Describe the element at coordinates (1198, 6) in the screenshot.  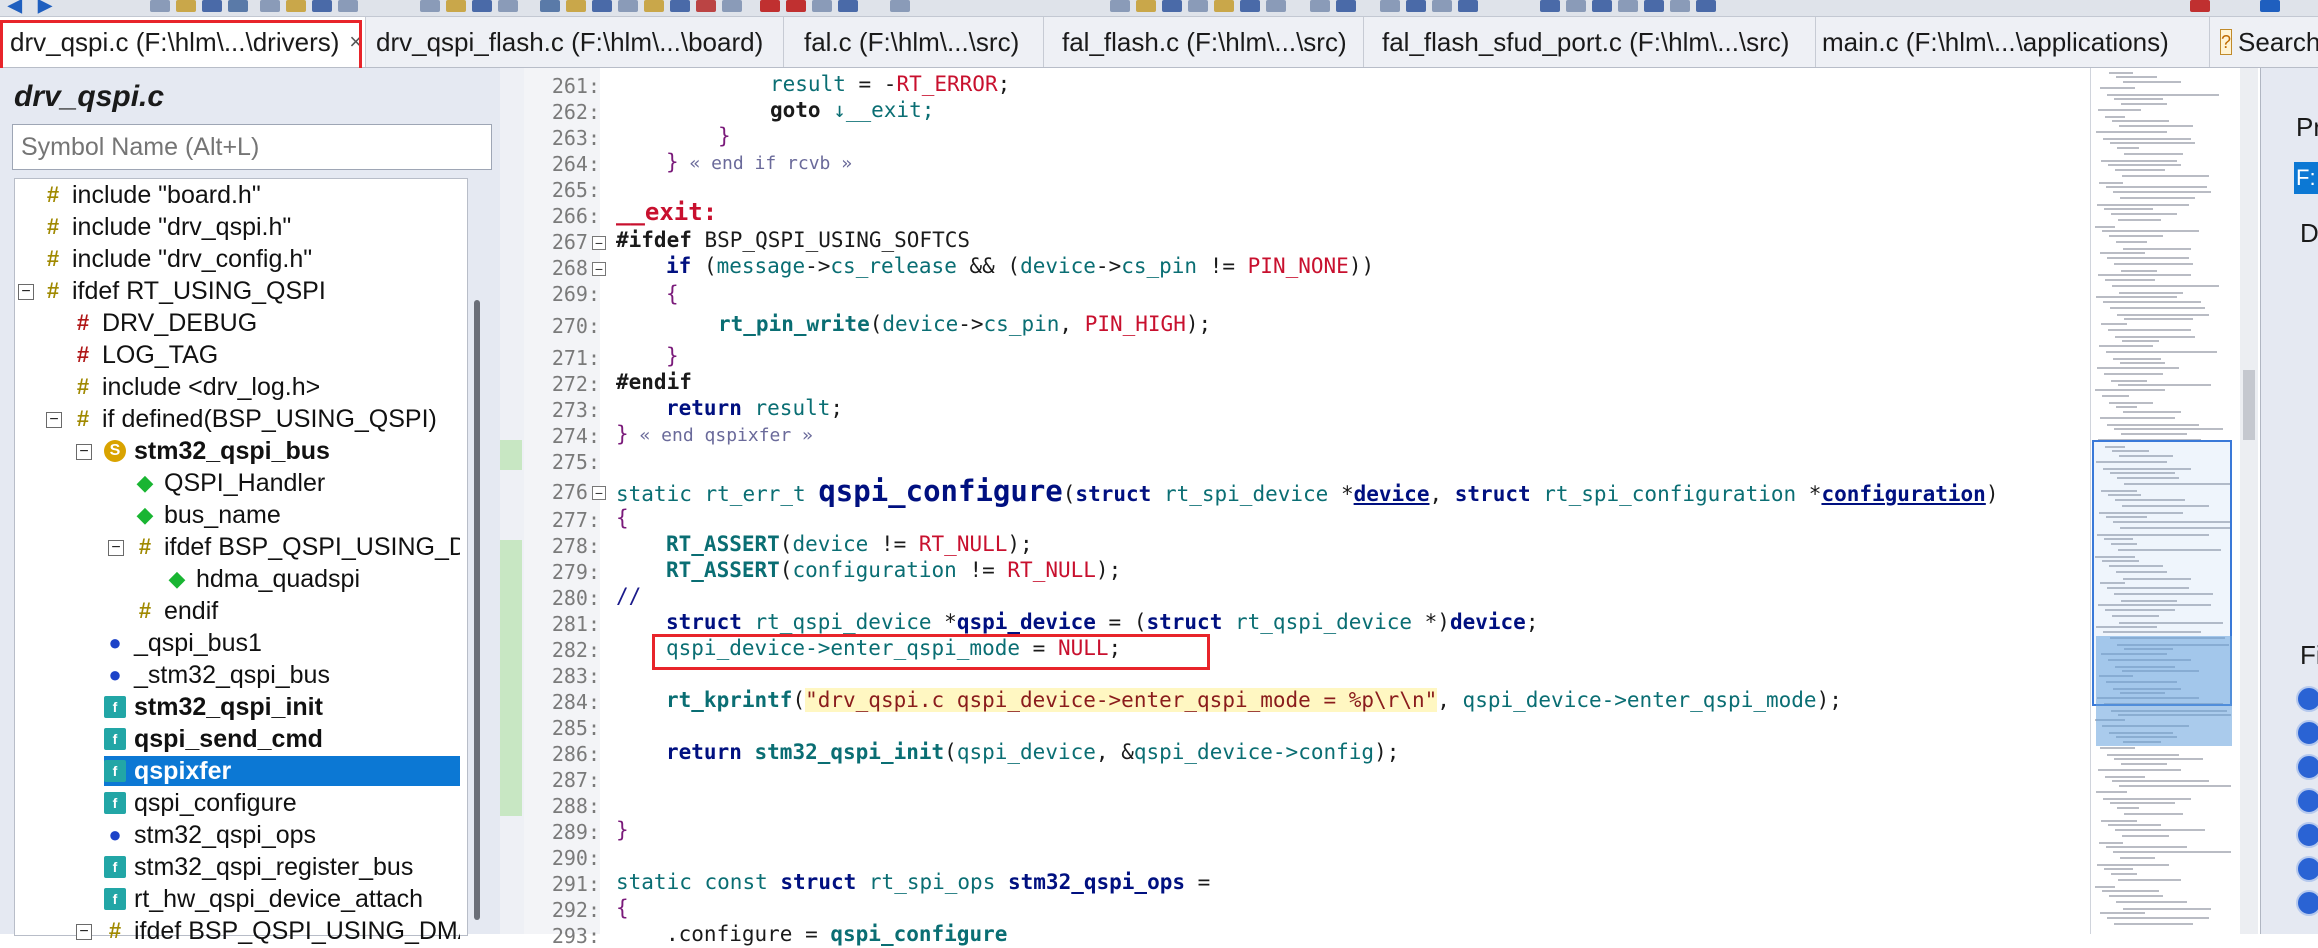
I see `relation-icon` at that location.